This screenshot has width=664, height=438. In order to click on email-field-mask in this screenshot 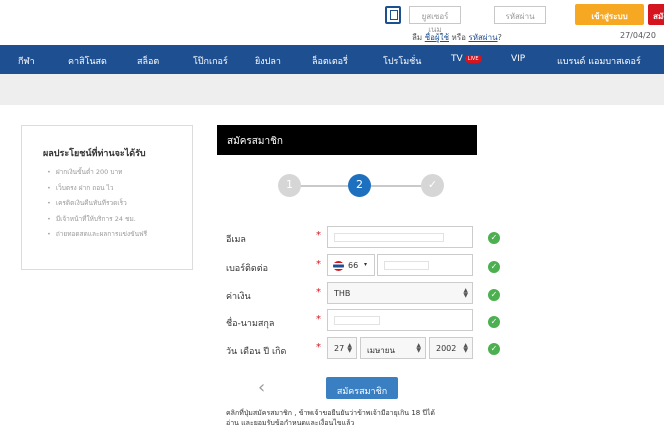, I will do `click(389, 237)`.